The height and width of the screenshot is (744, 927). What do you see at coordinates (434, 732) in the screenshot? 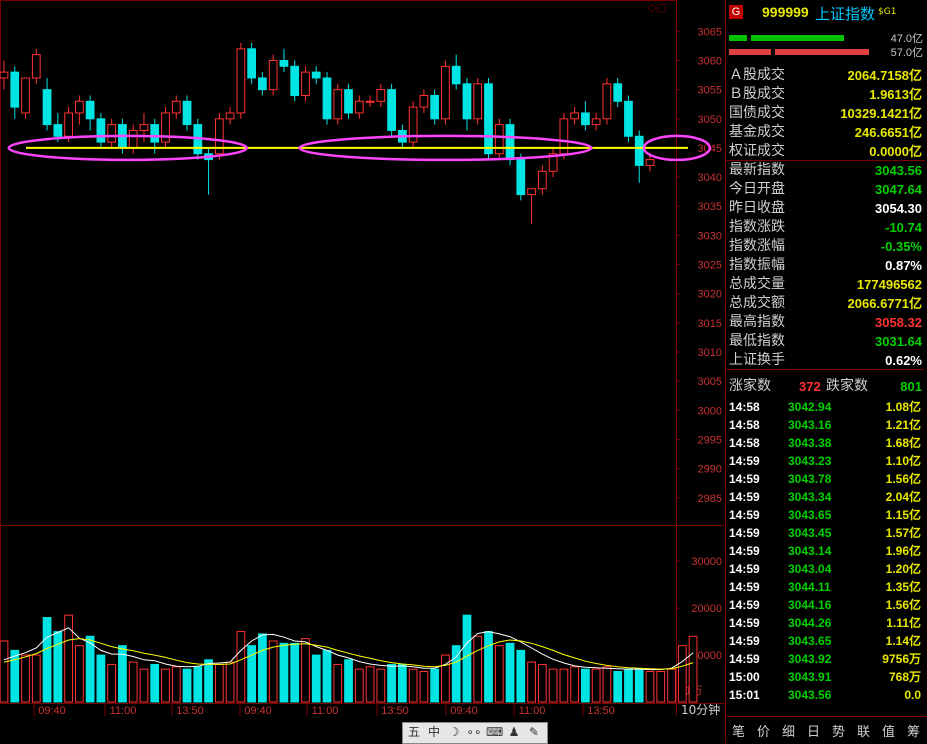
I see `chinese-input-icon: 中` at bounding box center [434, 732].